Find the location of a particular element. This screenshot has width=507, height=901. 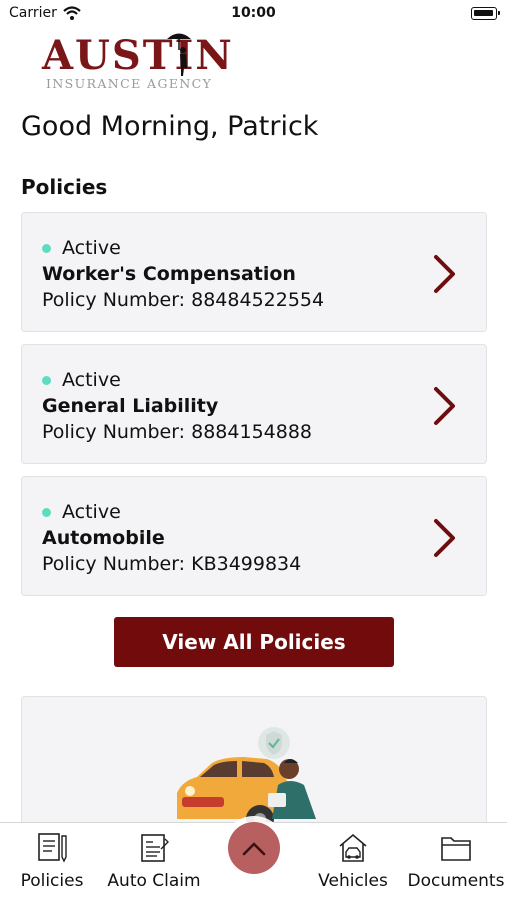

vehicles-icon is located at coordinates (353, 847).